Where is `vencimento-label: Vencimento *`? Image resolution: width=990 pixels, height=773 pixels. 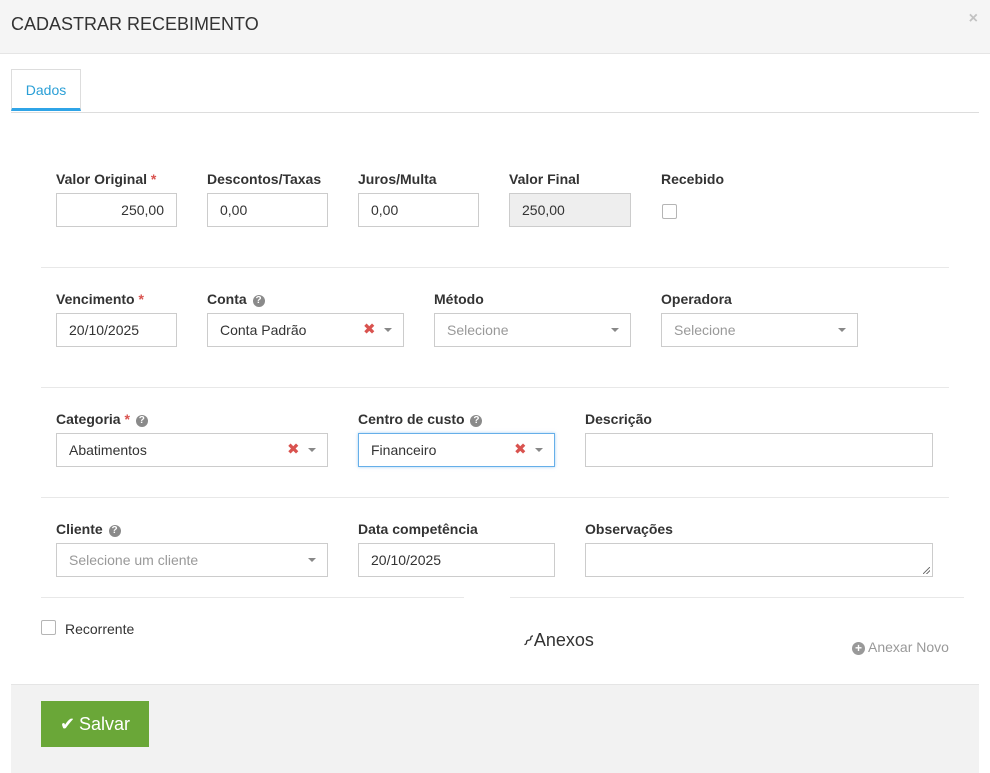
vencimento-label: Vencimento * is located at coordinates (100, 299).